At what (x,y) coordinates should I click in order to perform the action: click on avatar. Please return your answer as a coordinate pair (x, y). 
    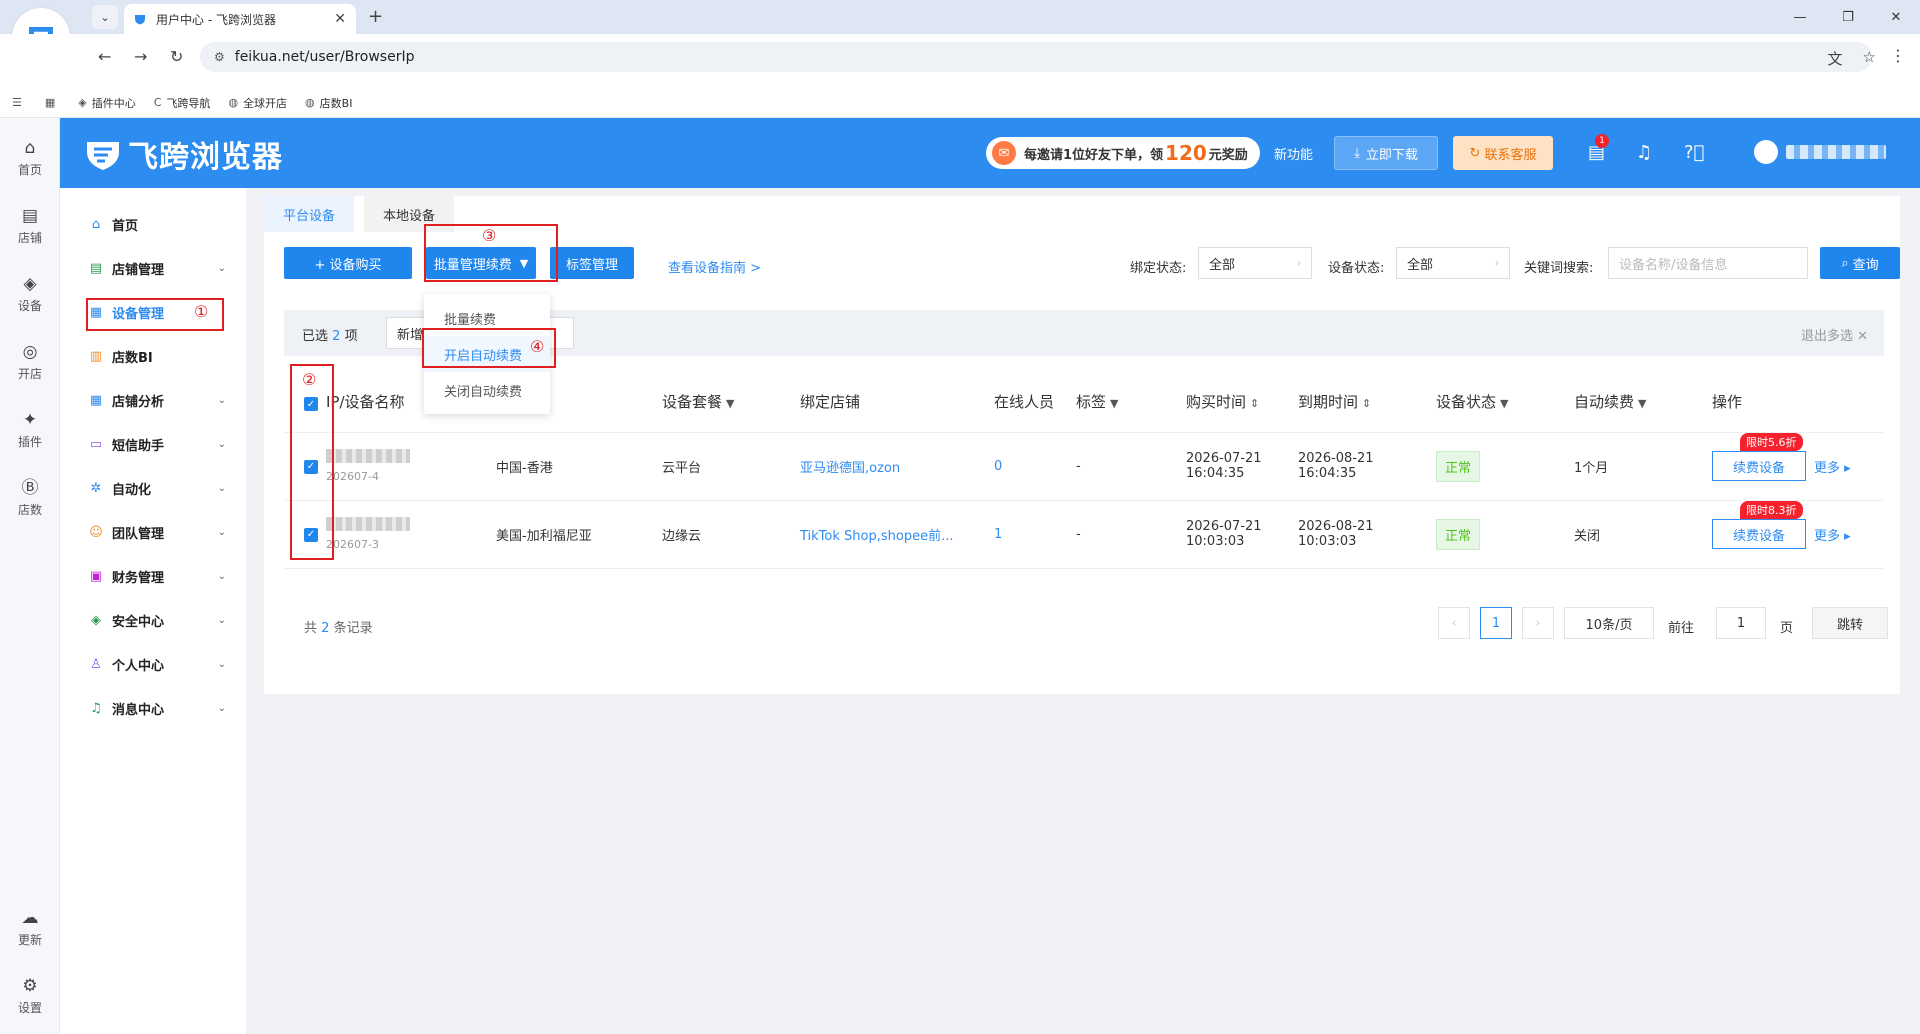
    Looking at the image, I should click on (1766, 152).